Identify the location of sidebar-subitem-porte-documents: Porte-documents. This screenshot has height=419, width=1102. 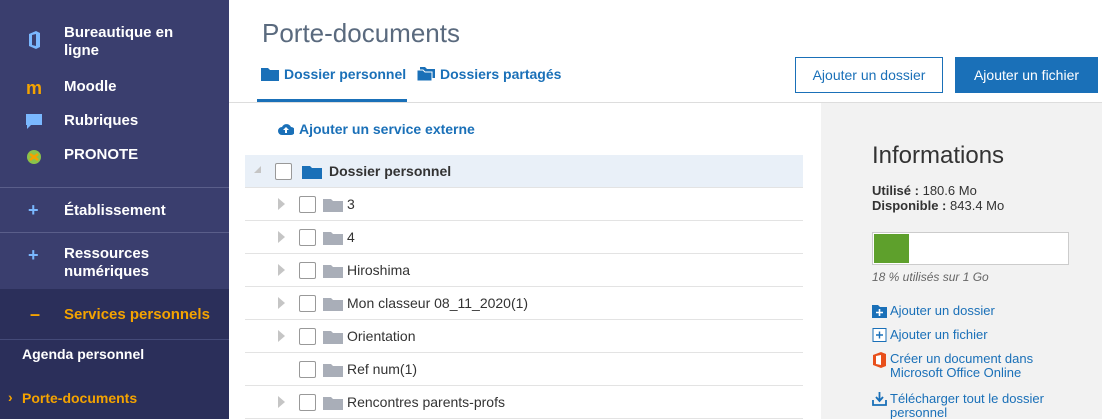
(79, 398).